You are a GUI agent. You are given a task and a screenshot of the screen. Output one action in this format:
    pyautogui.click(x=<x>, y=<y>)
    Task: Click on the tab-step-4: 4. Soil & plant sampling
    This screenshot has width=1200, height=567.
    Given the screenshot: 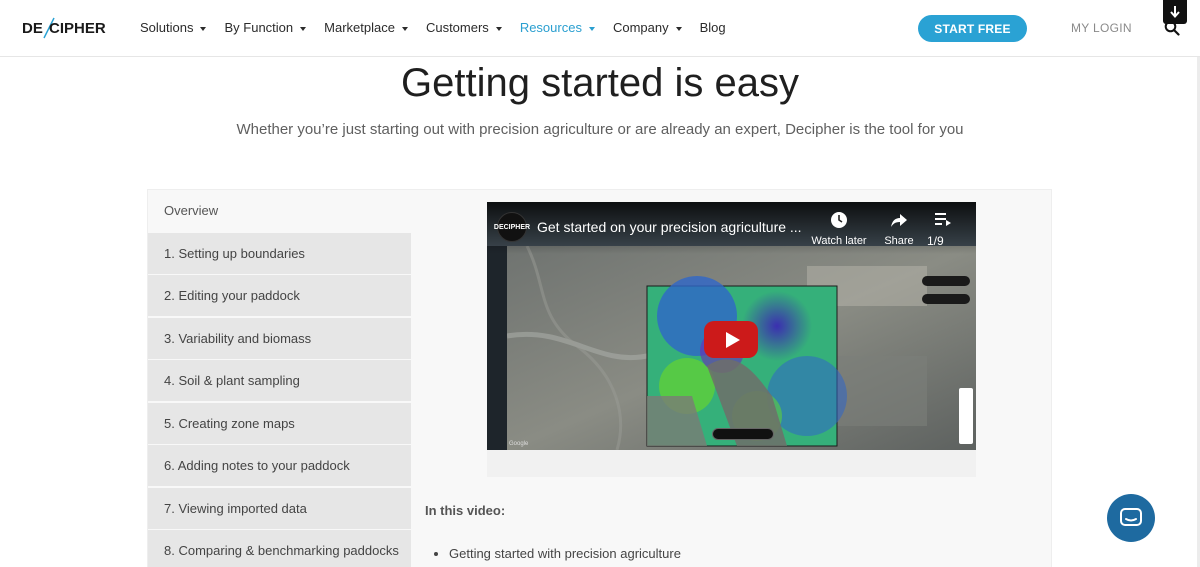 What is the action you would take?
    pyautogui.click(x=279, y=380)
    